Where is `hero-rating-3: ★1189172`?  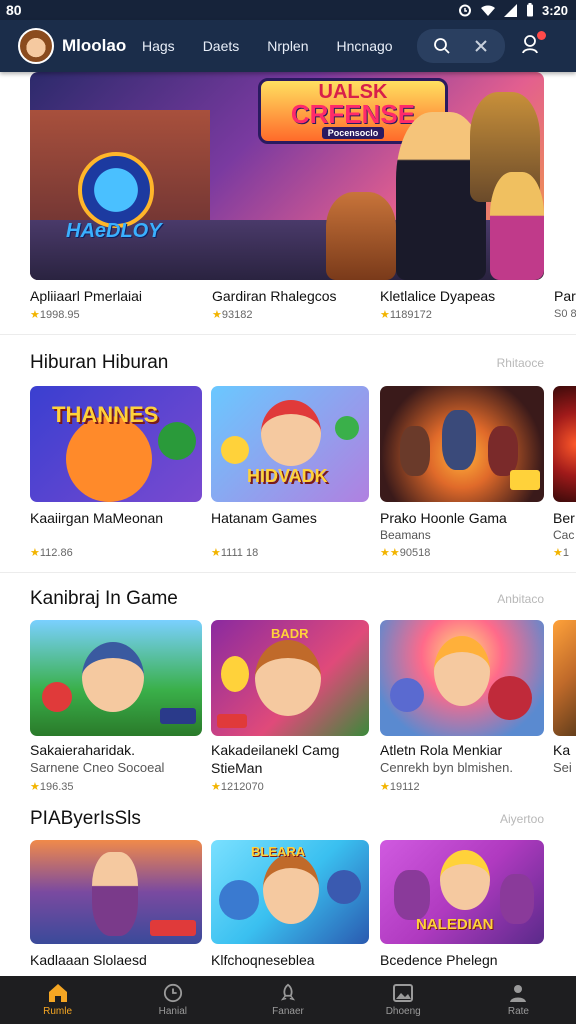 hero-rating-3: ★1189172 is located at coordinates (406, 315).